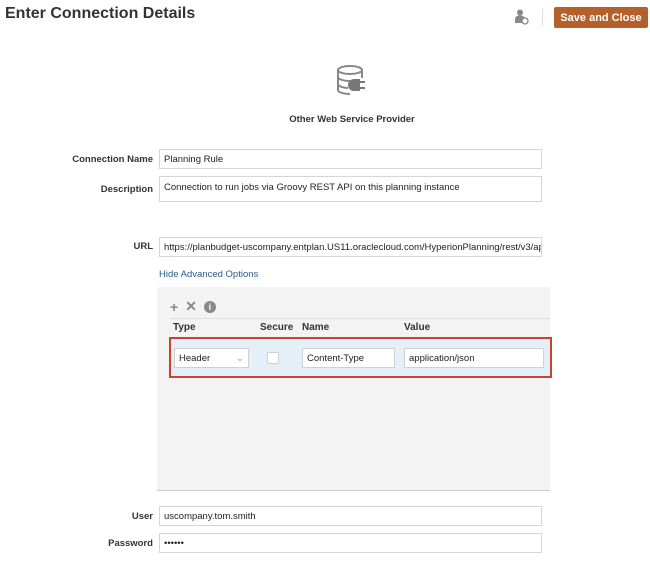 The height and width of the screenshot is (570, 650). What do you see at coordinates (350, 516) in the screenshot?
I see `user-input: uscompany.tom.smith` at bounding box center [350, 516].